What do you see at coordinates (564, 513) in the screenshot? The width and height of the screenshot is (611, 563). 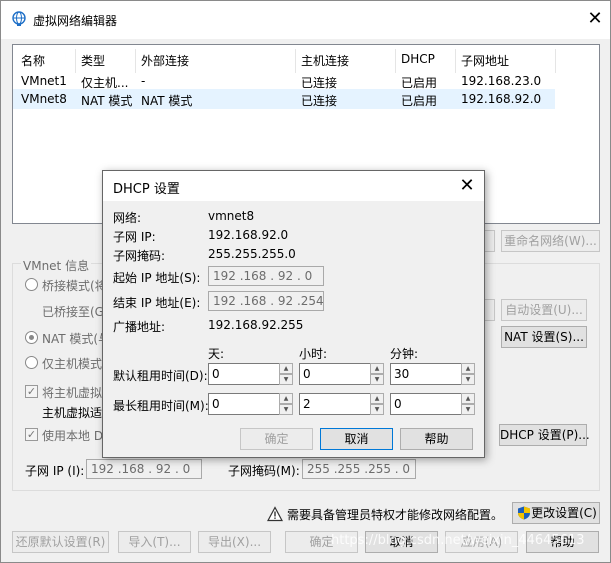 I see `change-settings-label: 更改设置(C)` at bounding box center [564, 513].